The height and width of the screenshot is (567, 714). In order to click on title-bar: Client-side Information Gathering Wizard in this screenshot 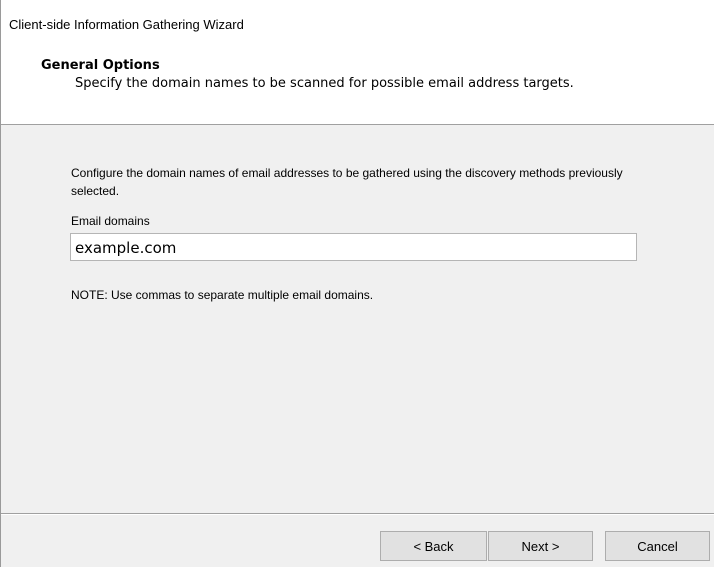, I will do `click(357, 21)`.